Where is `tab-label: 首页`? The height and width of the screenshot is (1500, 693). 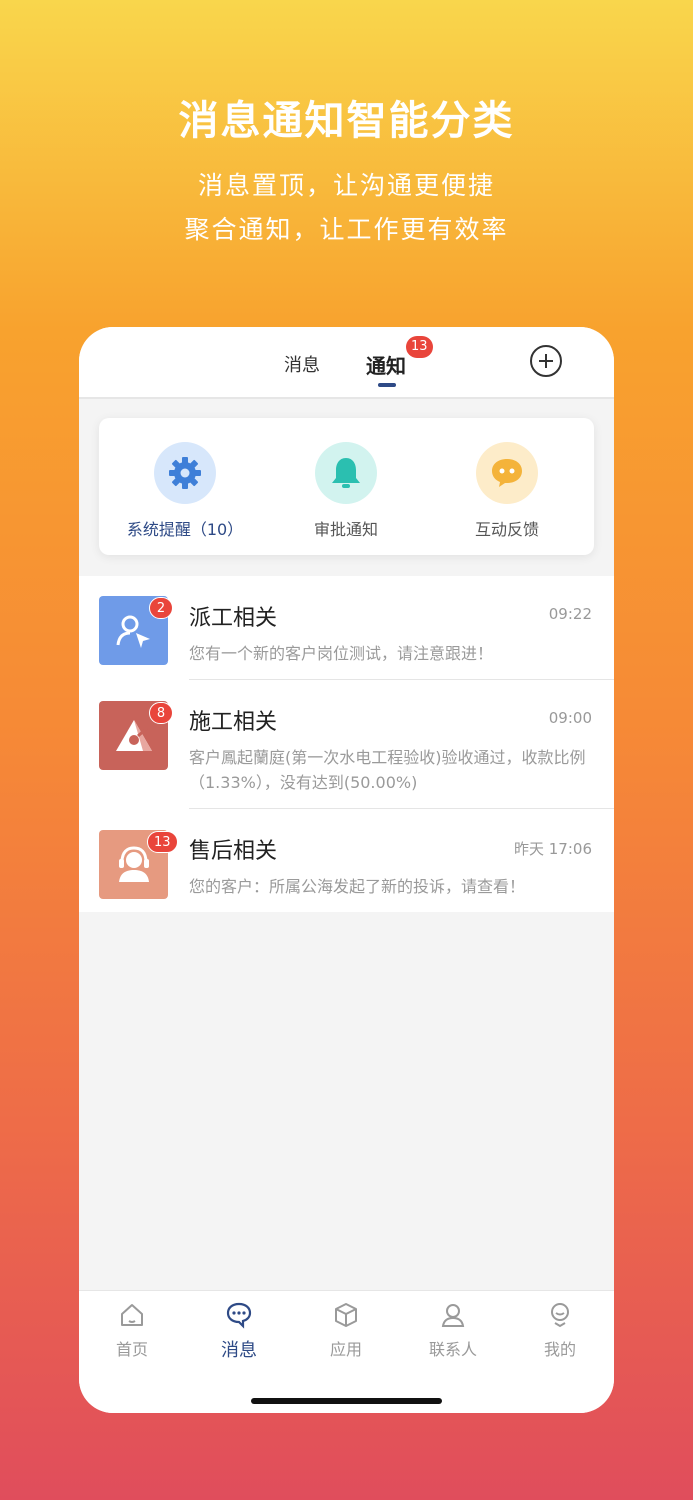 tab-label: 首页 is located at coordinates (131, 1349).